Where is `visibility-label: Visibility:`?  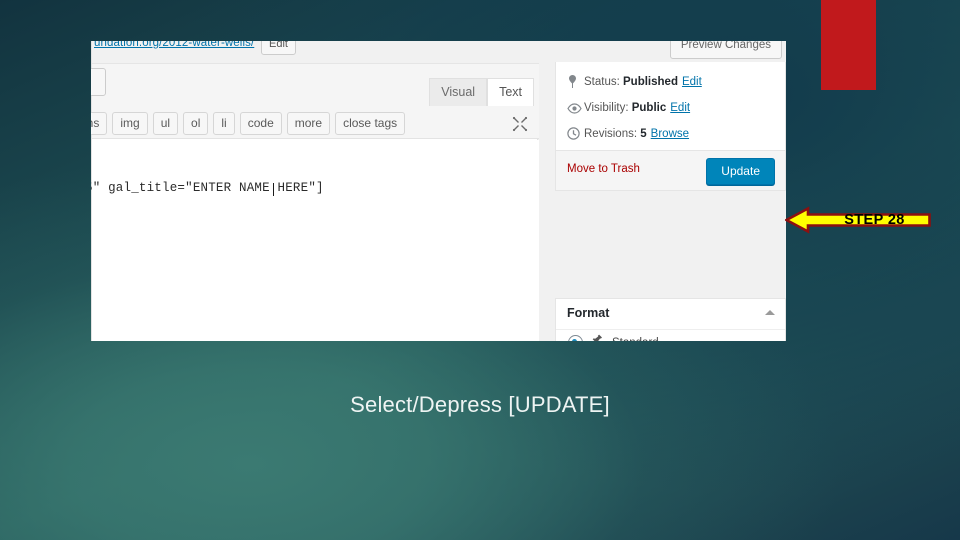
visibility-label: Visibility: is located at coordinates (606, 108).